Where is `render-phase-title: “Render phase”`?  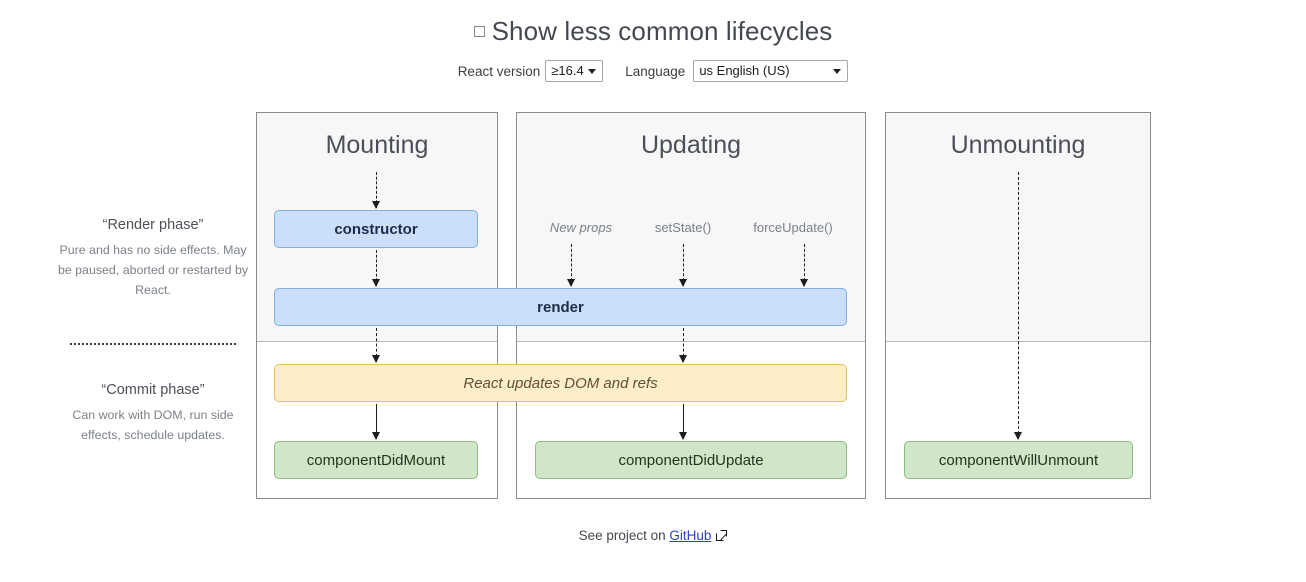
render-phase-title: “Render phase” is located at coordinates (153, 225).